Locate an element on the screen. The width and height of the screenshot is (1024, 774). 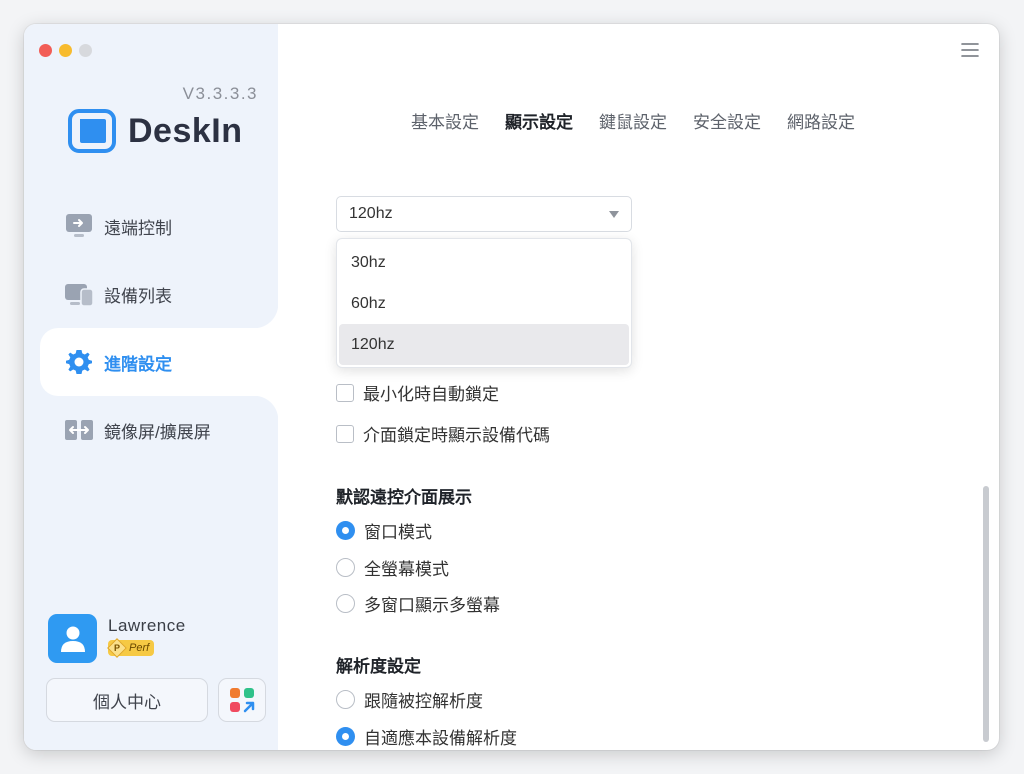
sidebar-nav: 遠端控制 設備列表 進階設定 鏡像屏/擴展屏 is located at coordinates (151, 328).